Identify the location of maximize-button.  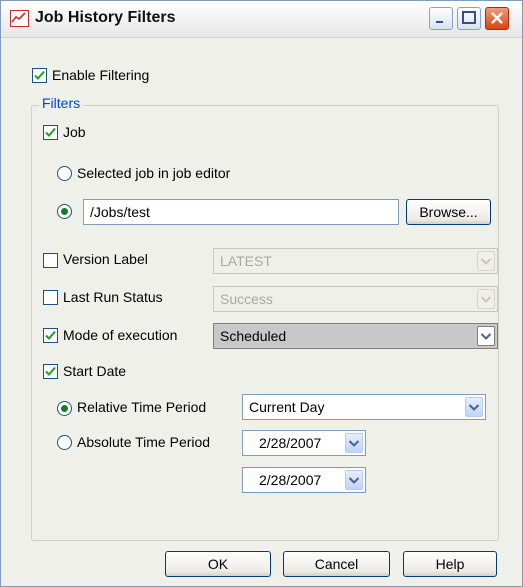
(469, 18).